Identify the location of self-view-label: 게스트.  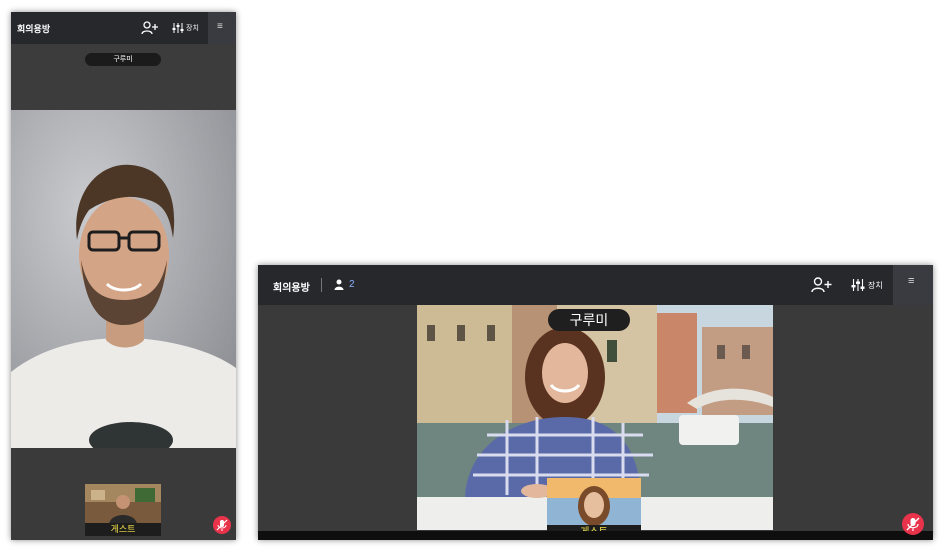
(123, 529).